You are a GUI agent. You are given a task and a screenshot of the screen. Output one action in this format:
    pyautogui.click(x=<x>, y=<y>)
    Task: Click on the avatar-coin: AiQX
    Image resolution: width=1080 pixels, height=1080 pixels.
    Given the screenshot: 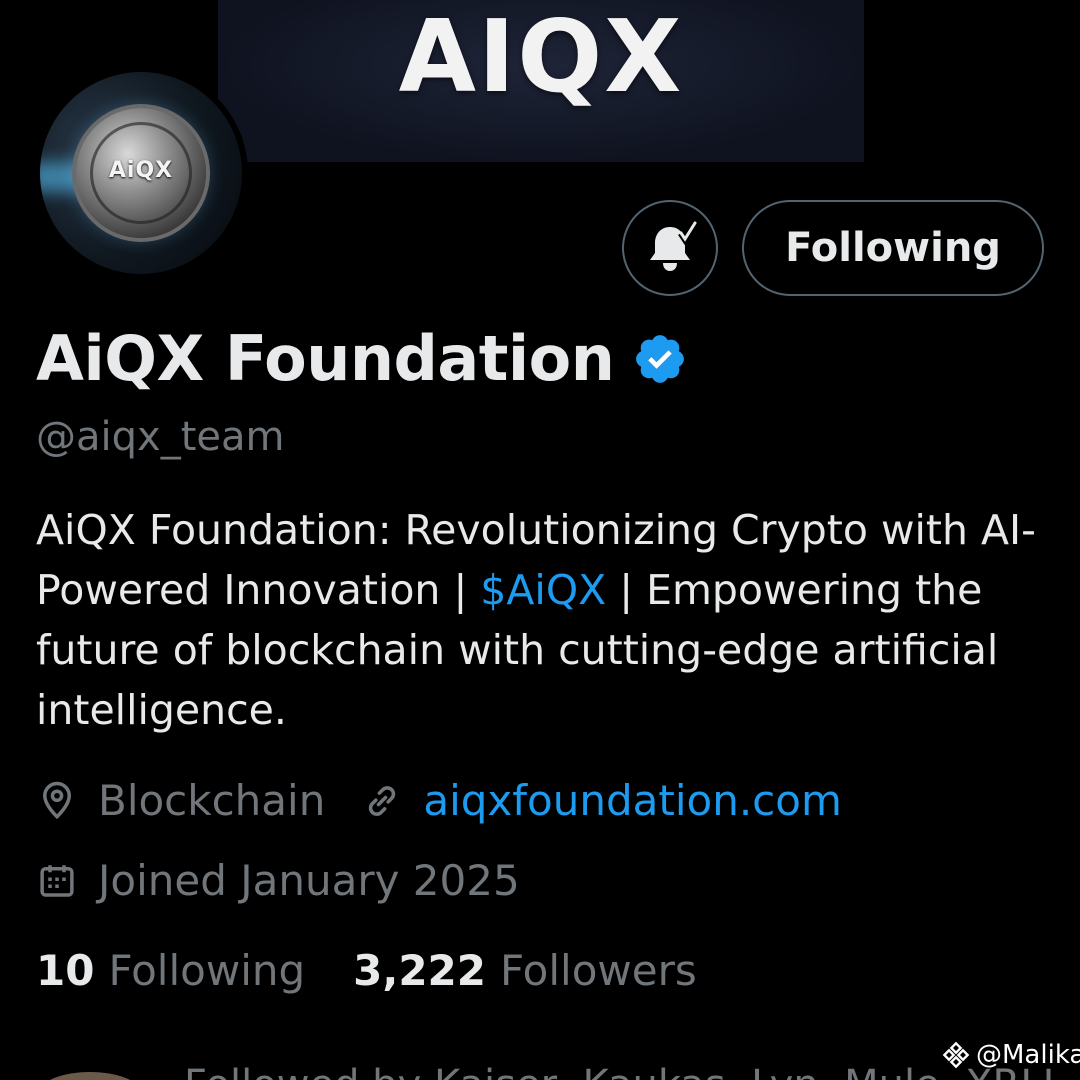 What is the action you would take?
    pyautogui.click(x=141, y=173)
    